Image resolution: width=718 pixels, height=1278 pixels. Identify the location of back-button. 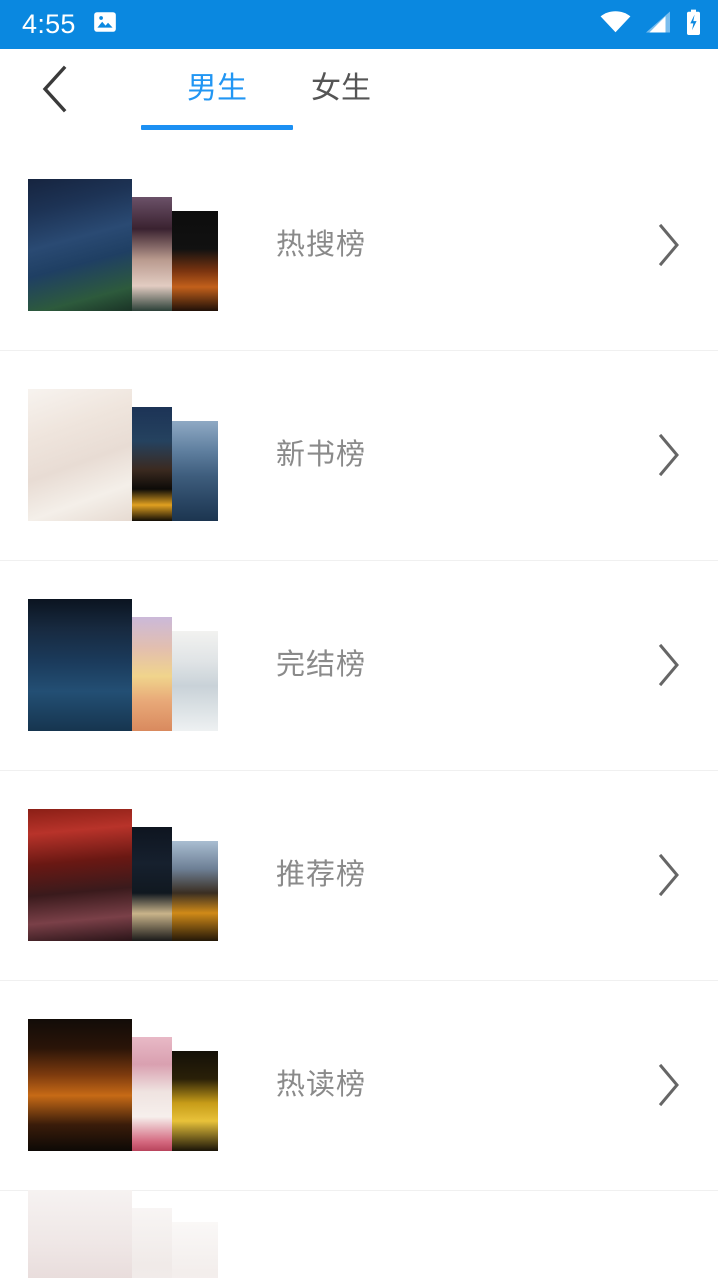
(55, 91).